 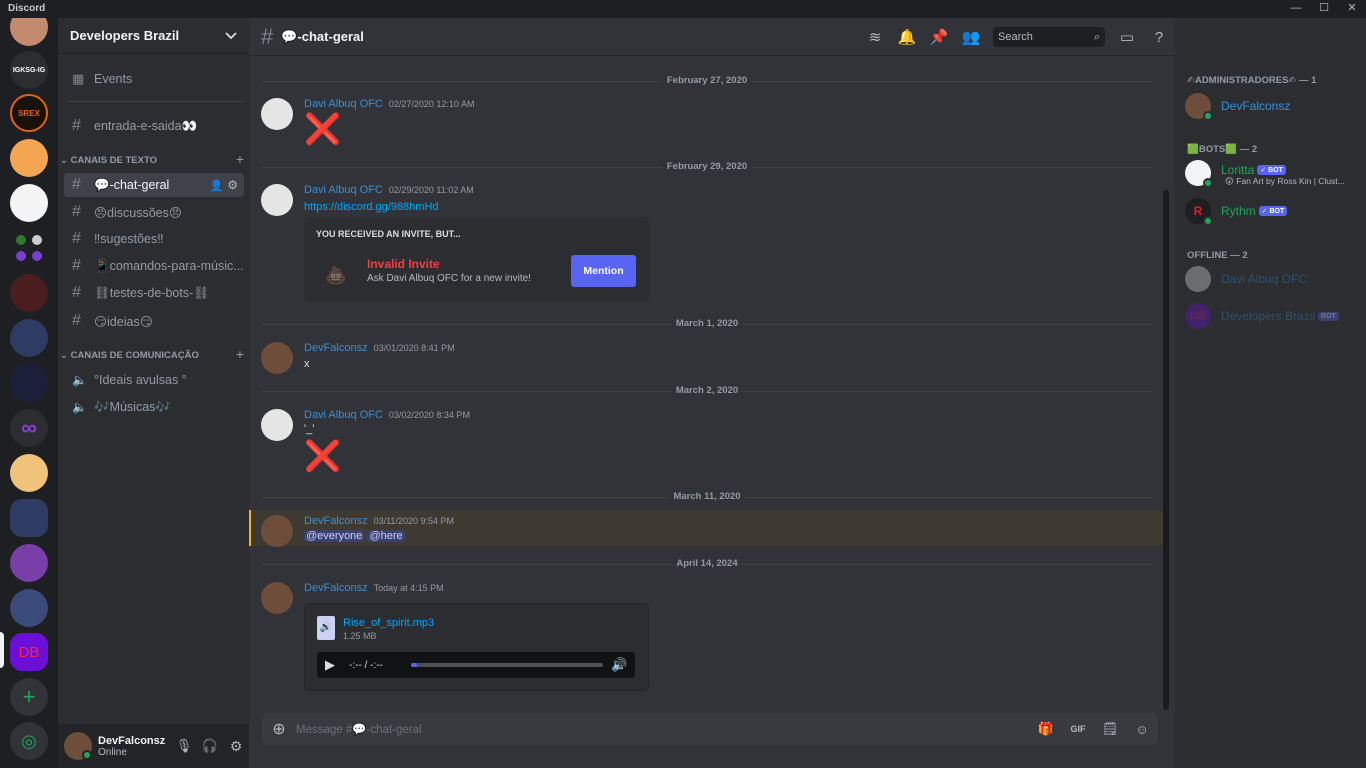 I want to click on upload-icon: ⊕, so click(x=279, y=729).